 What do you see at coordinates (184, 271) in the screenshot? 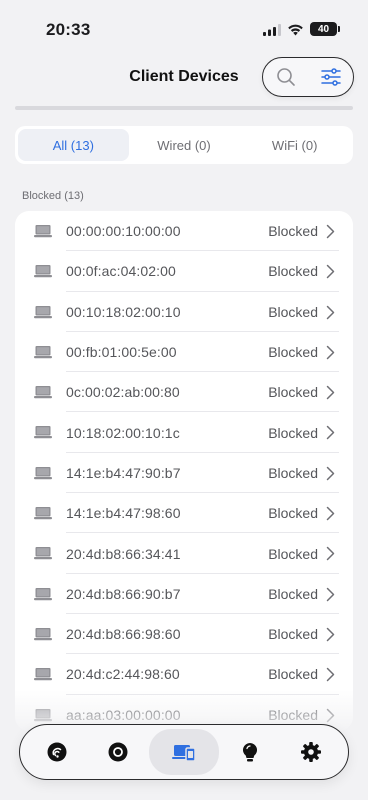
I see `device-row: 00:0f:ac:04:02:00 Blocked` at bounding box center [184, 271].